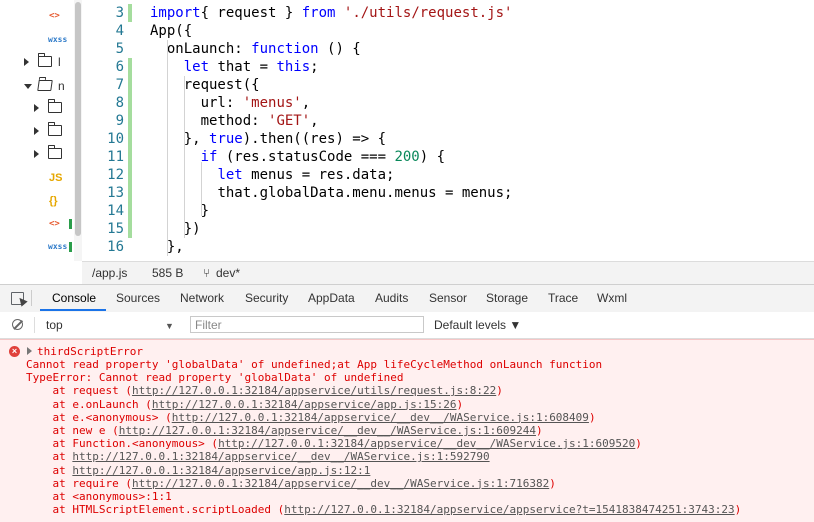  I want to click on git-branch-icon: ⑂, so click(207, 273).